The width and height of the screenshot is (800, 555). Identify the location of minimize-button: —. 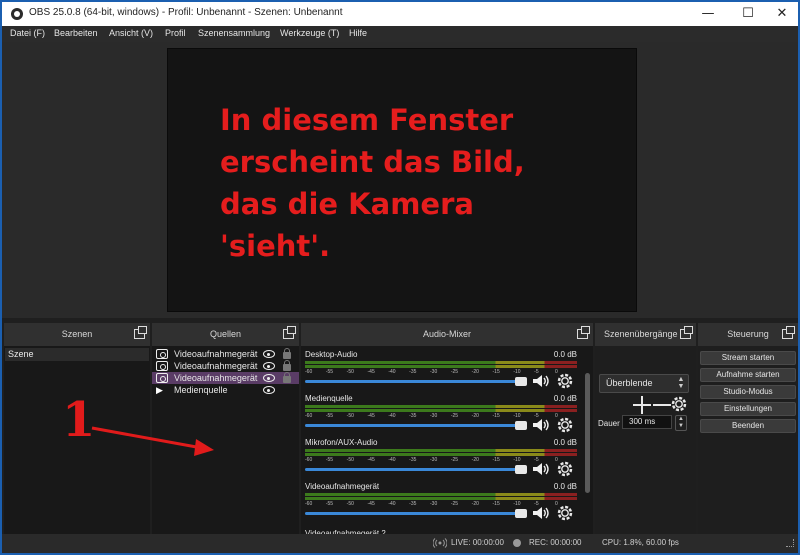
(708, 14).